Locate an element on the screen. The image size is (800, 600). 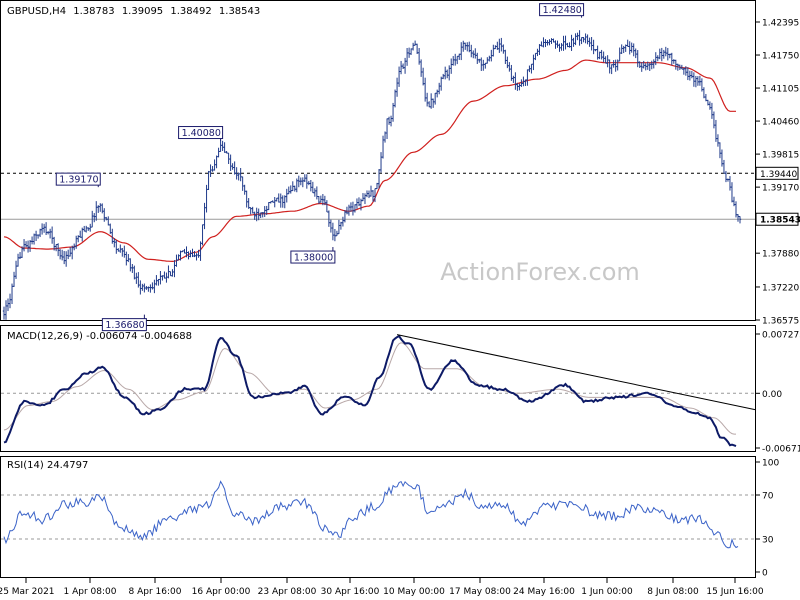
swing-label: 1.40080 is located at coordinates (201, 133).